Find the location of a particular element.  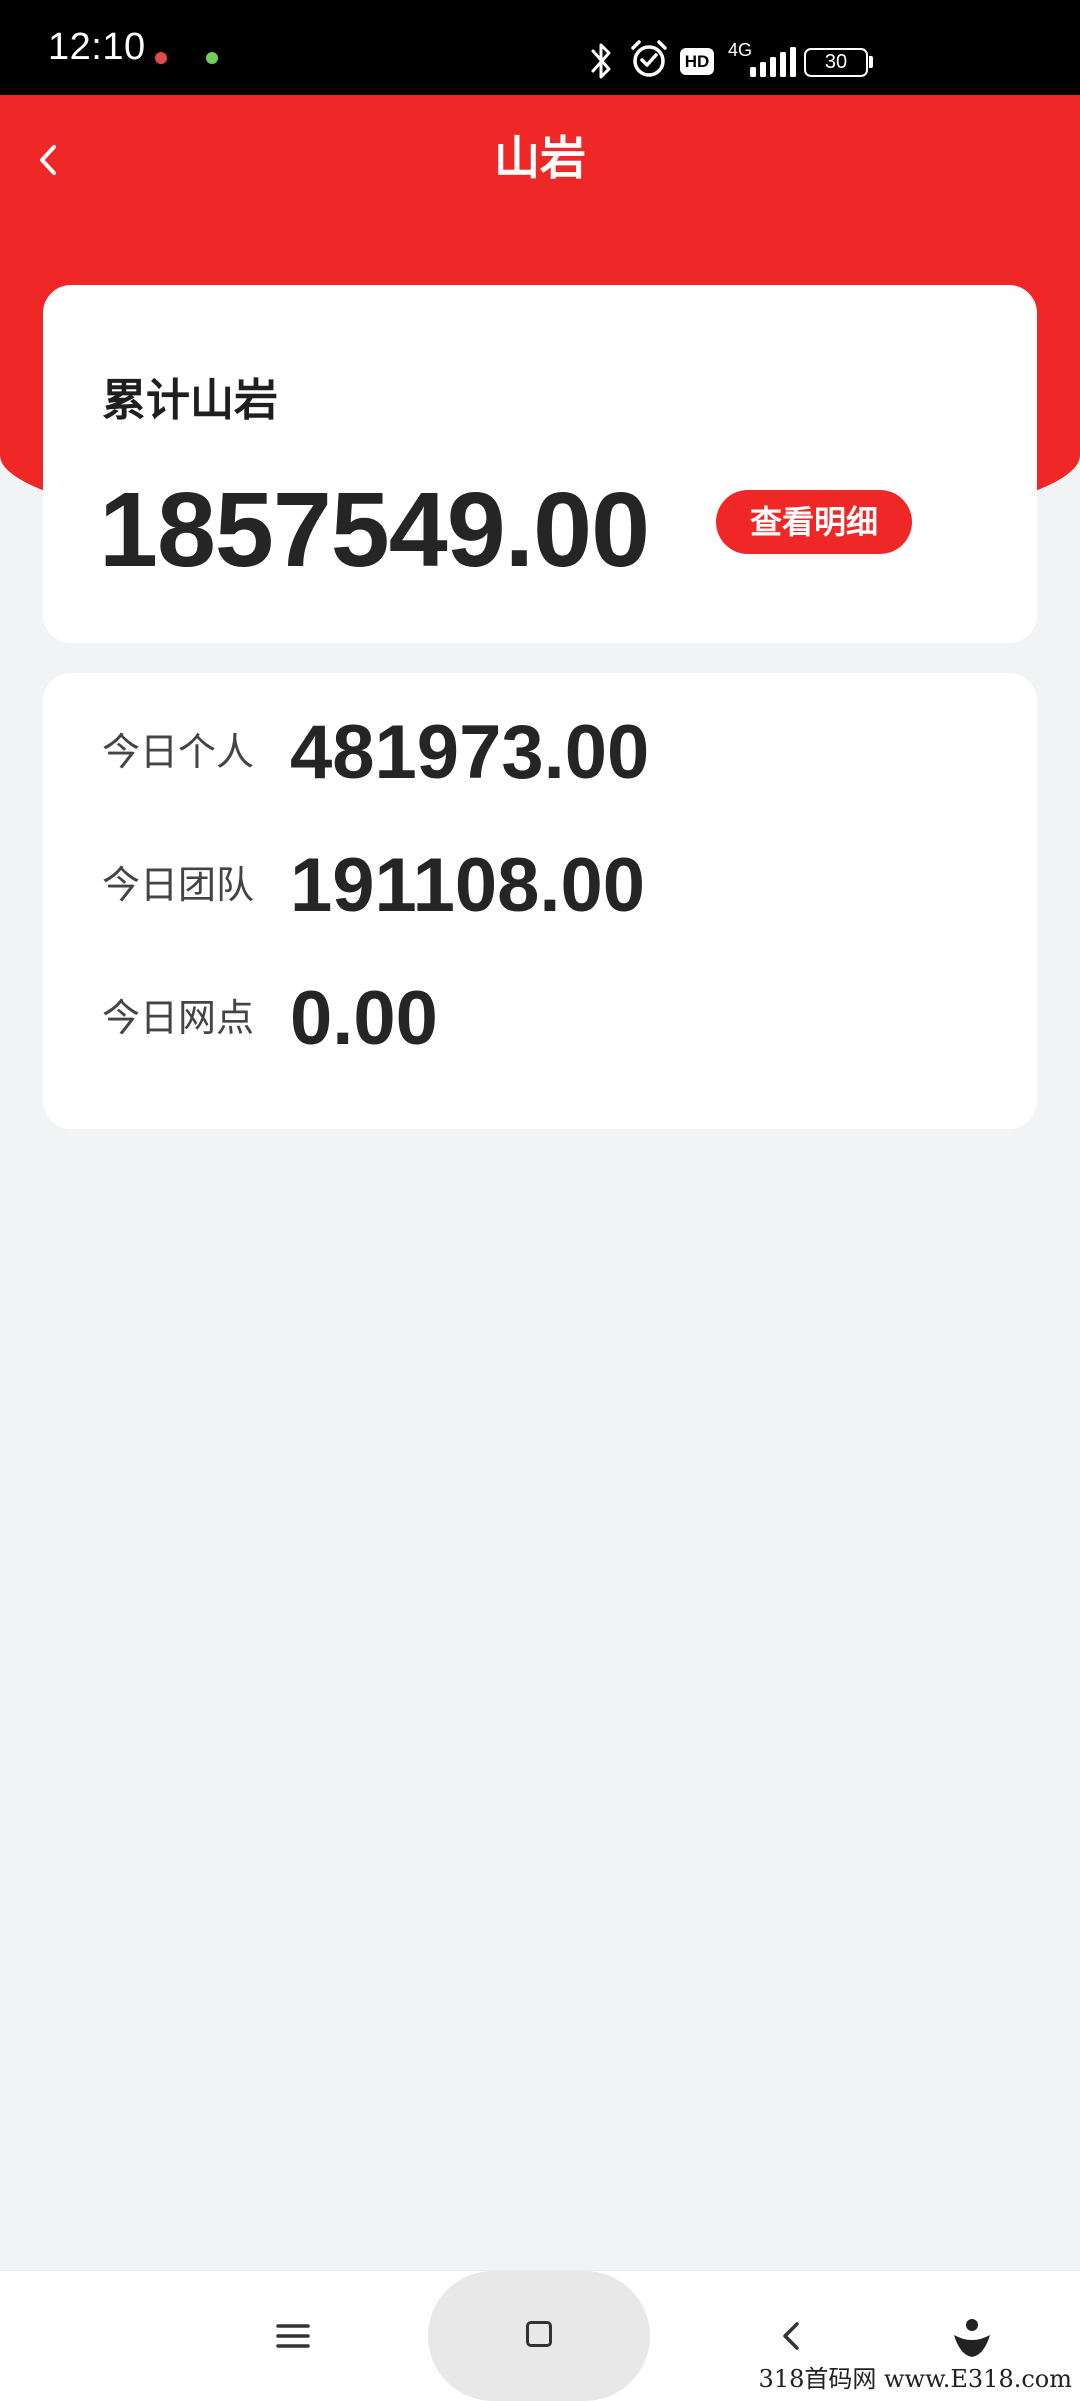

assistant-icon is located at coordinates (972, 2338).